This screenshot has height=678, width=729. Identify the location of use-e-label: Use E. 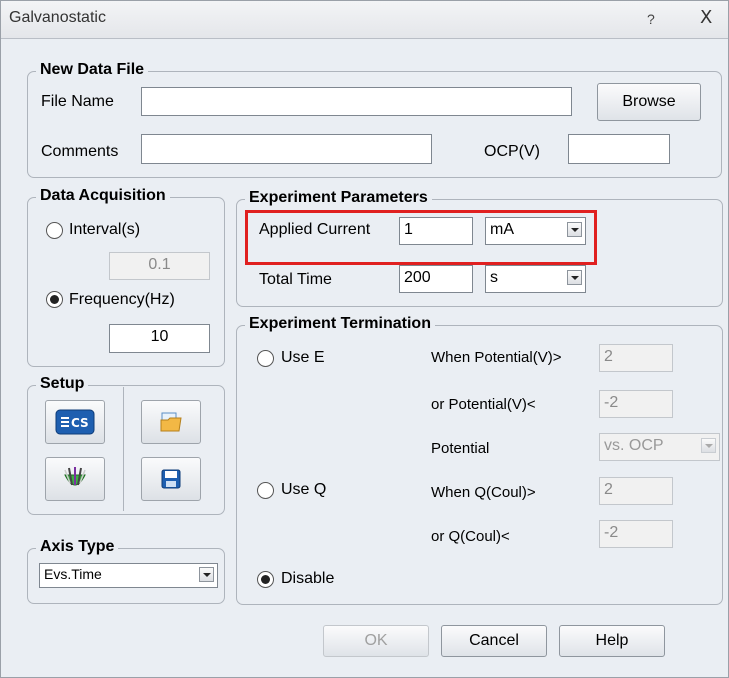
(303, 357).